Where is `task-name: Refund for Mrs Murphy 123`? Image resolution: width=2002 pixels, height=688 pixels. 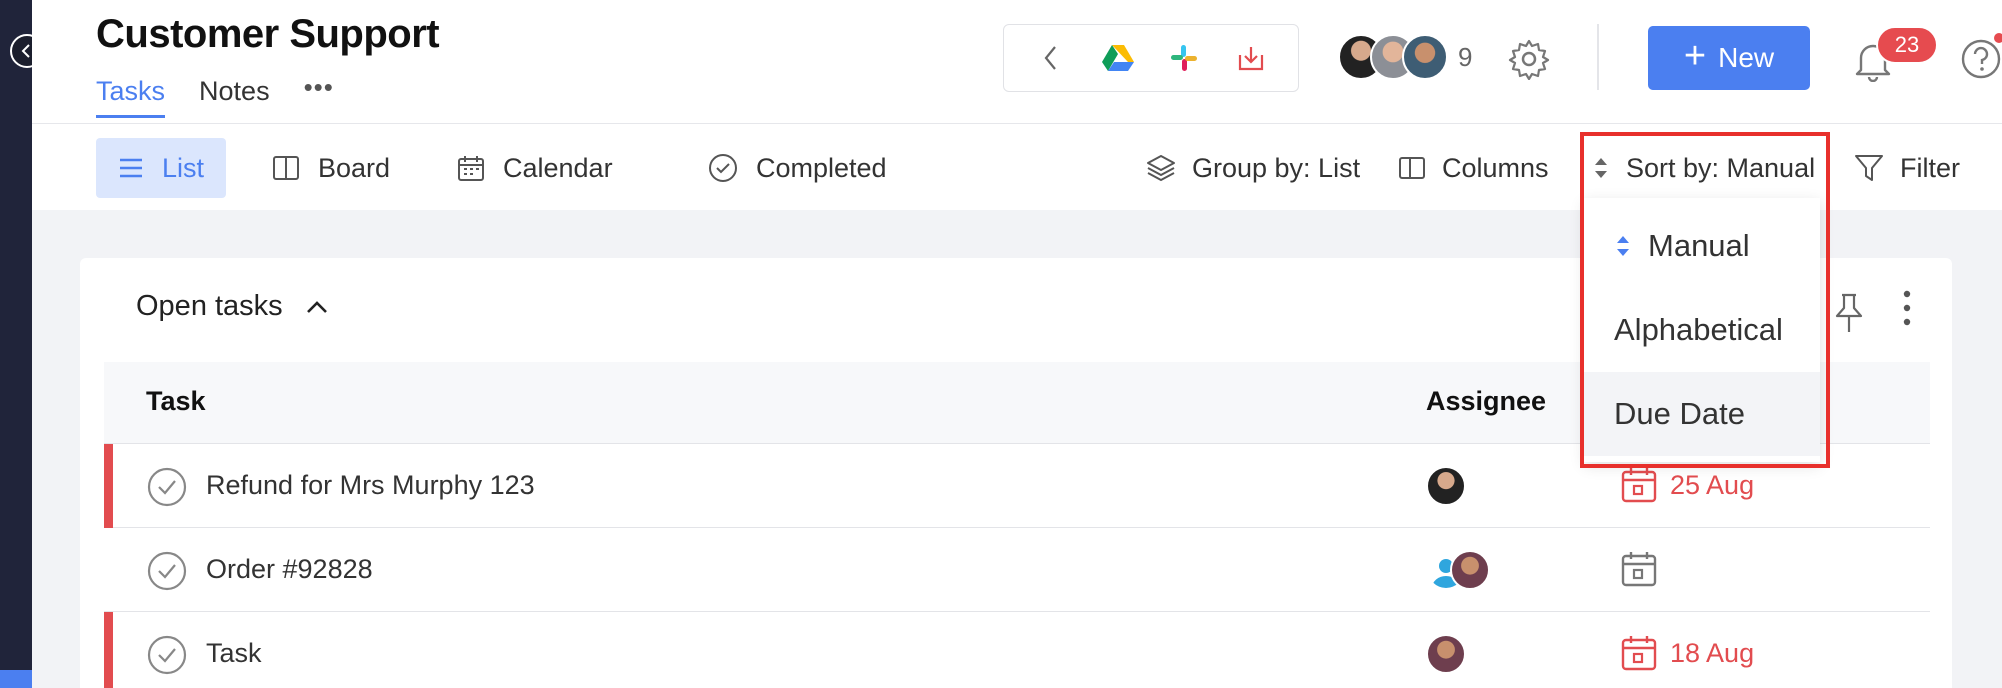
task-name: Refund for Mrs Murphy 123 is located at coordinates (370, 485).